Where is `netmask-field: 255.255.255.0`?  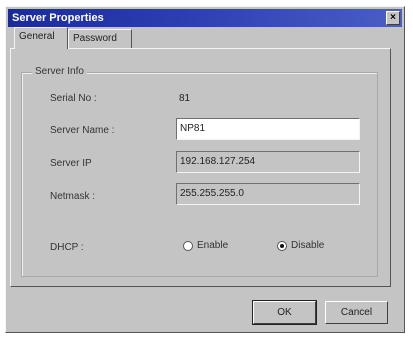
netmask-field: 255.255.255.0 is located at coordinates (268, 194).